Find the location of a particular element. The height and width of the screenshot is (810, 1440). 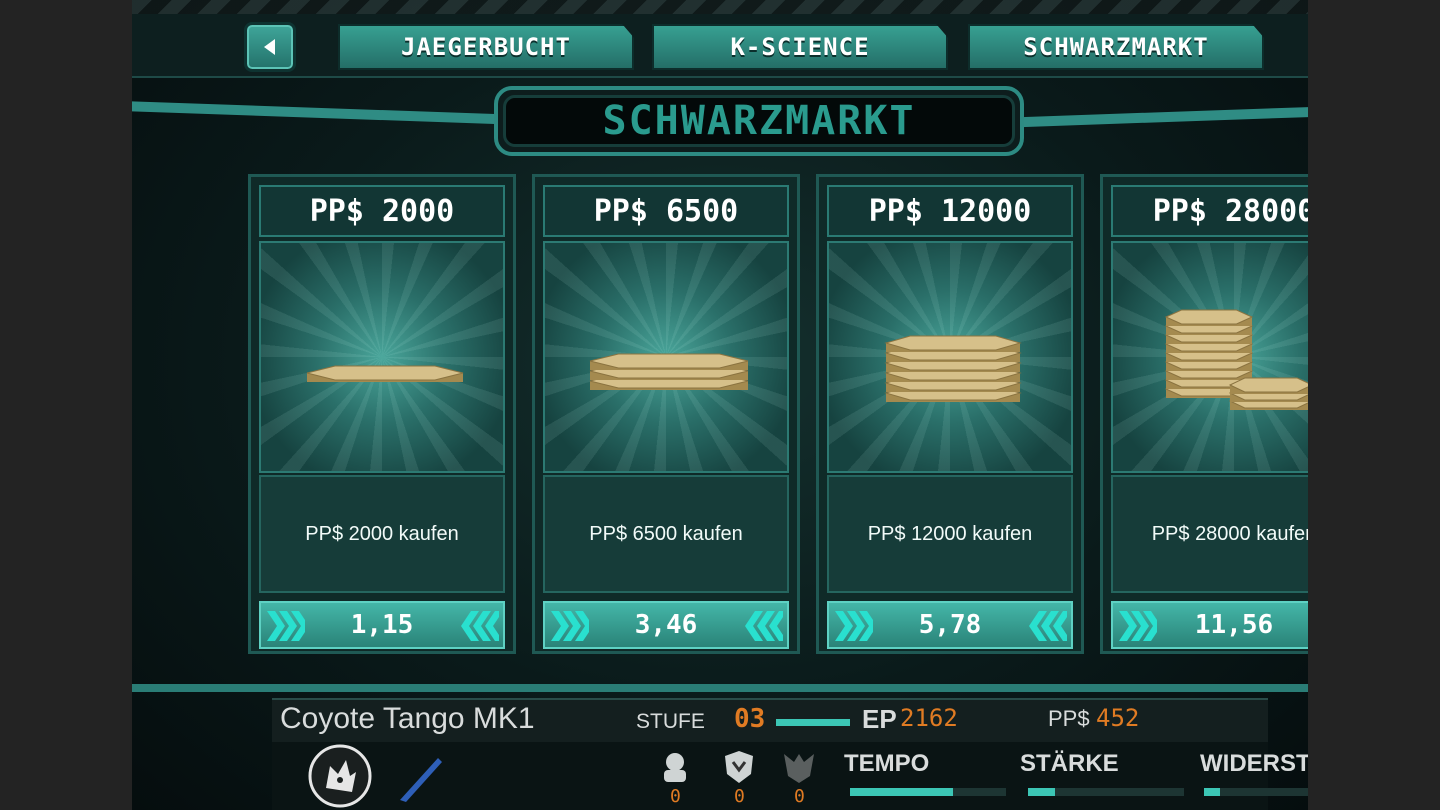

offer-card: PP$ 12000 PP$ 12000 kaufen 5,78 is located at coordinates (950, 414).